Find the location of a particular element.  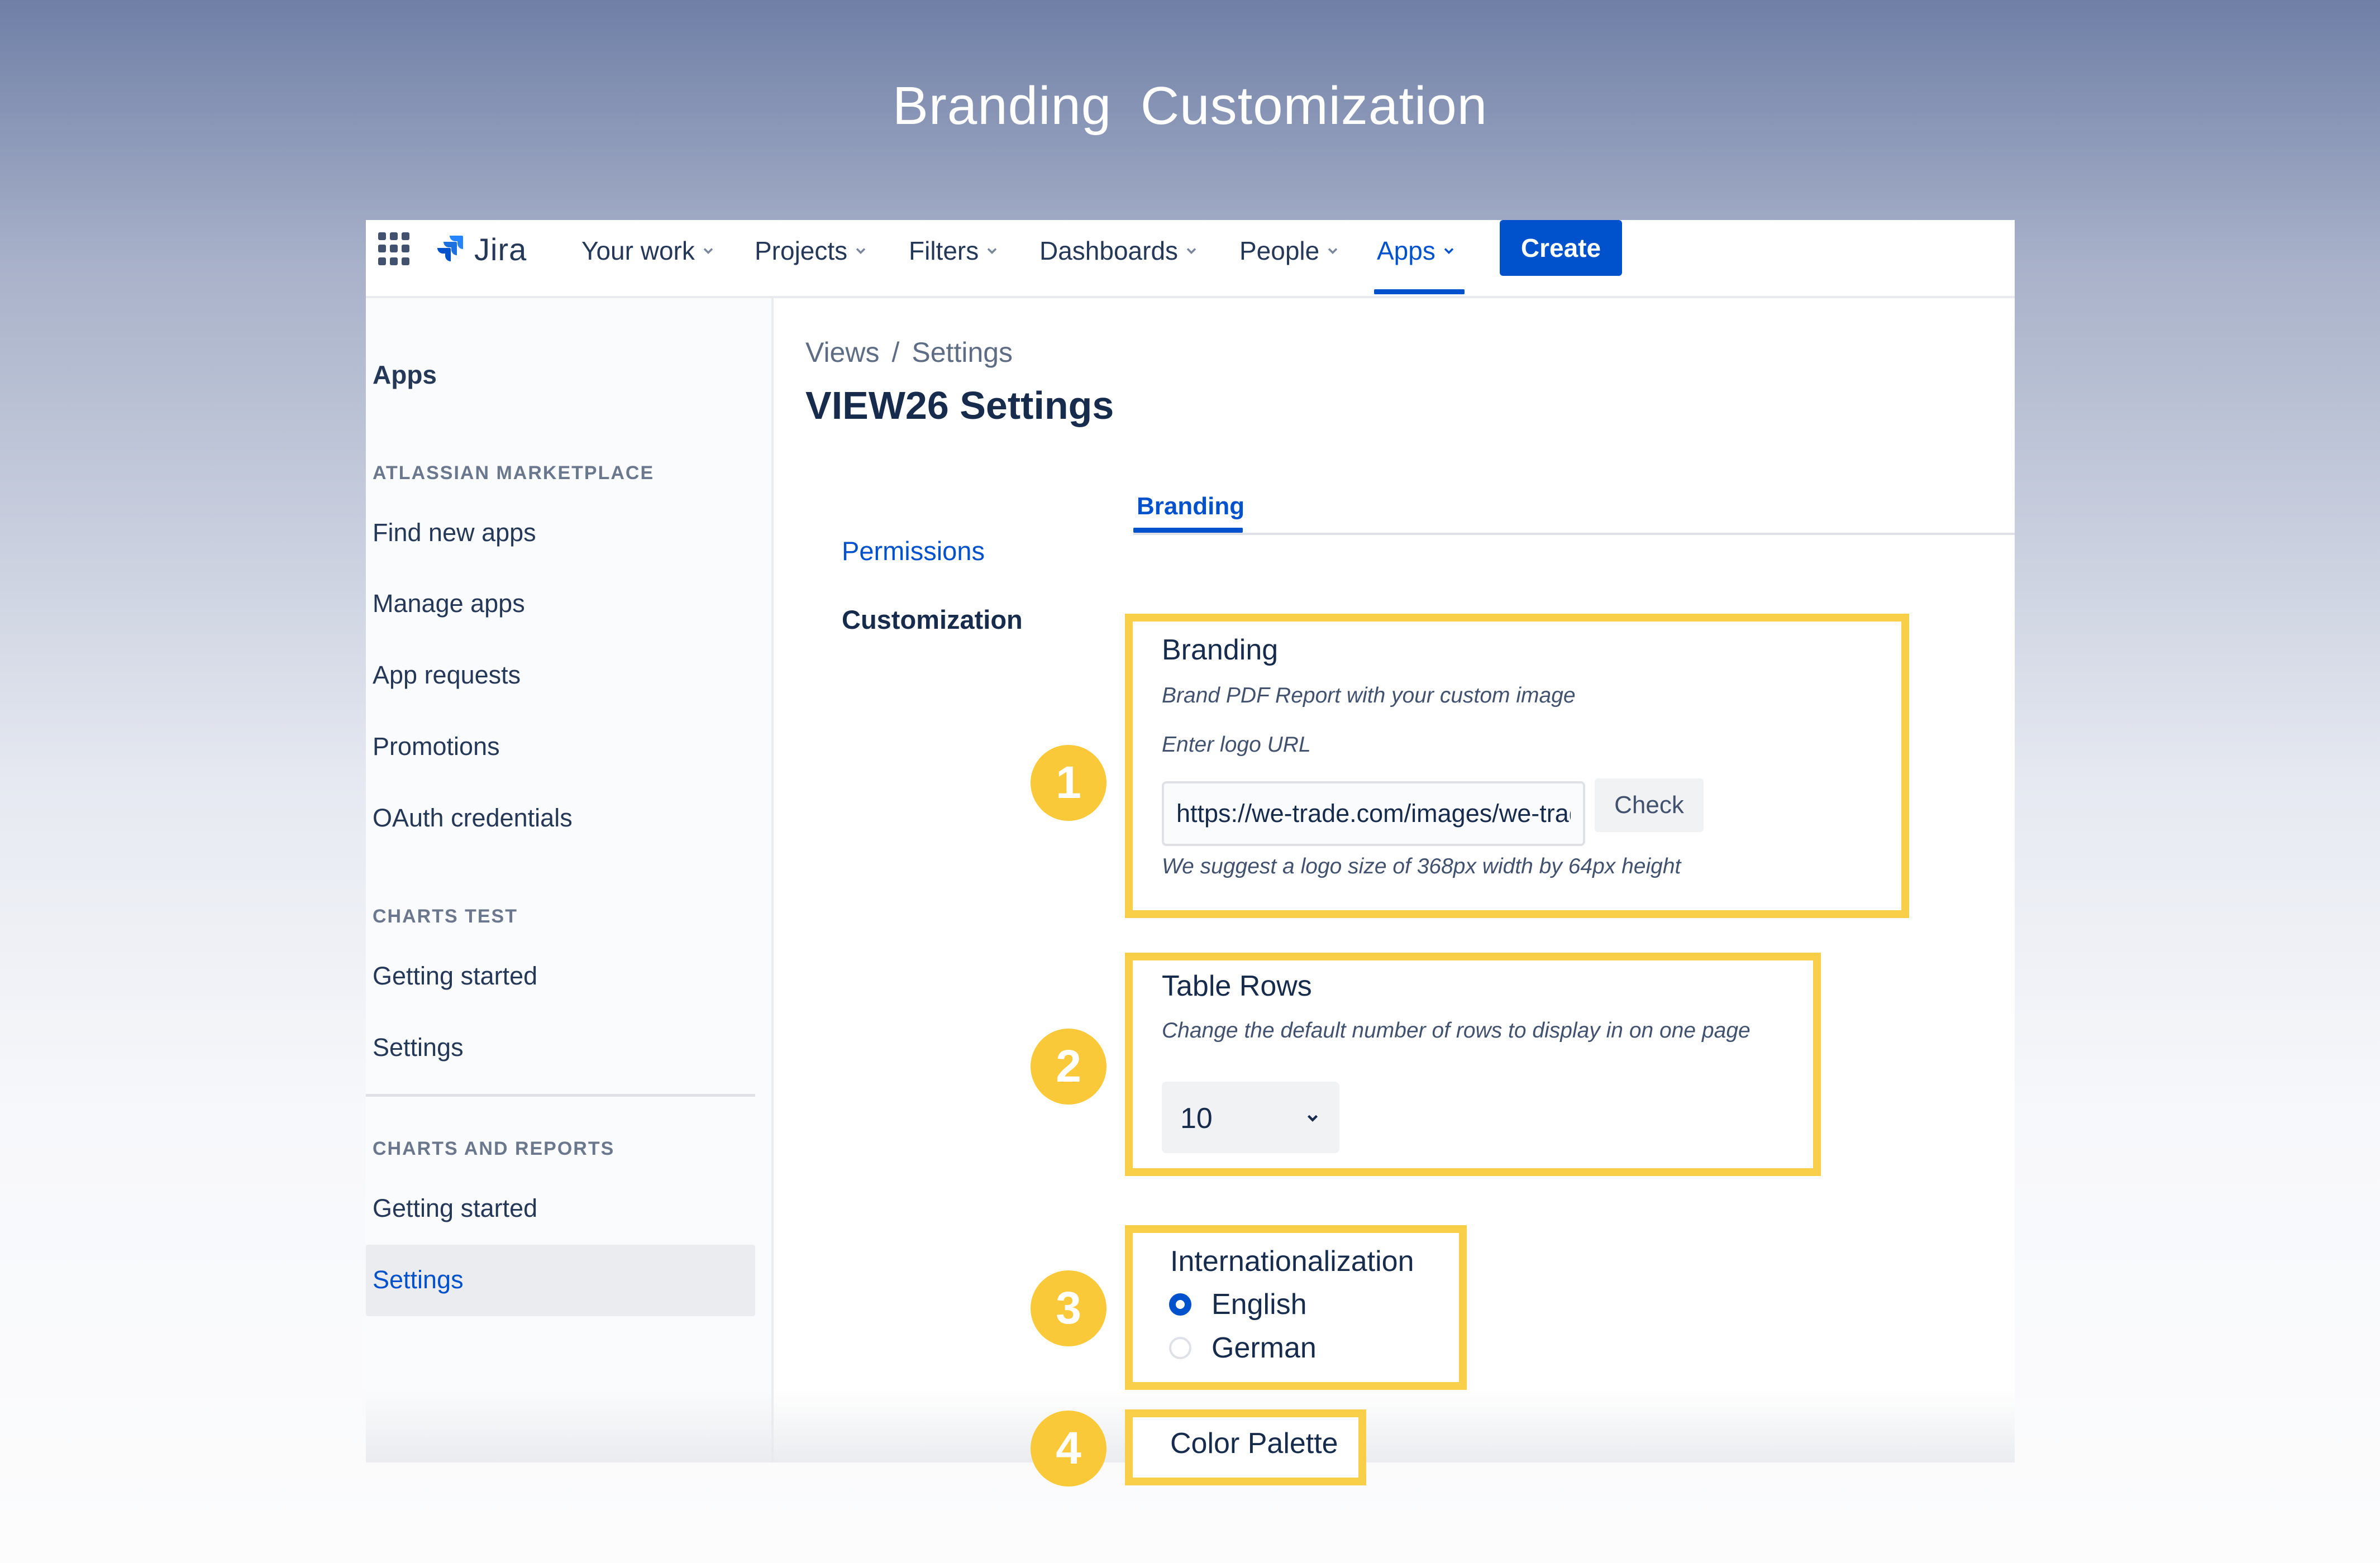

internationalization-section-title: Internationalization is located at coordinates (1292, 1261).